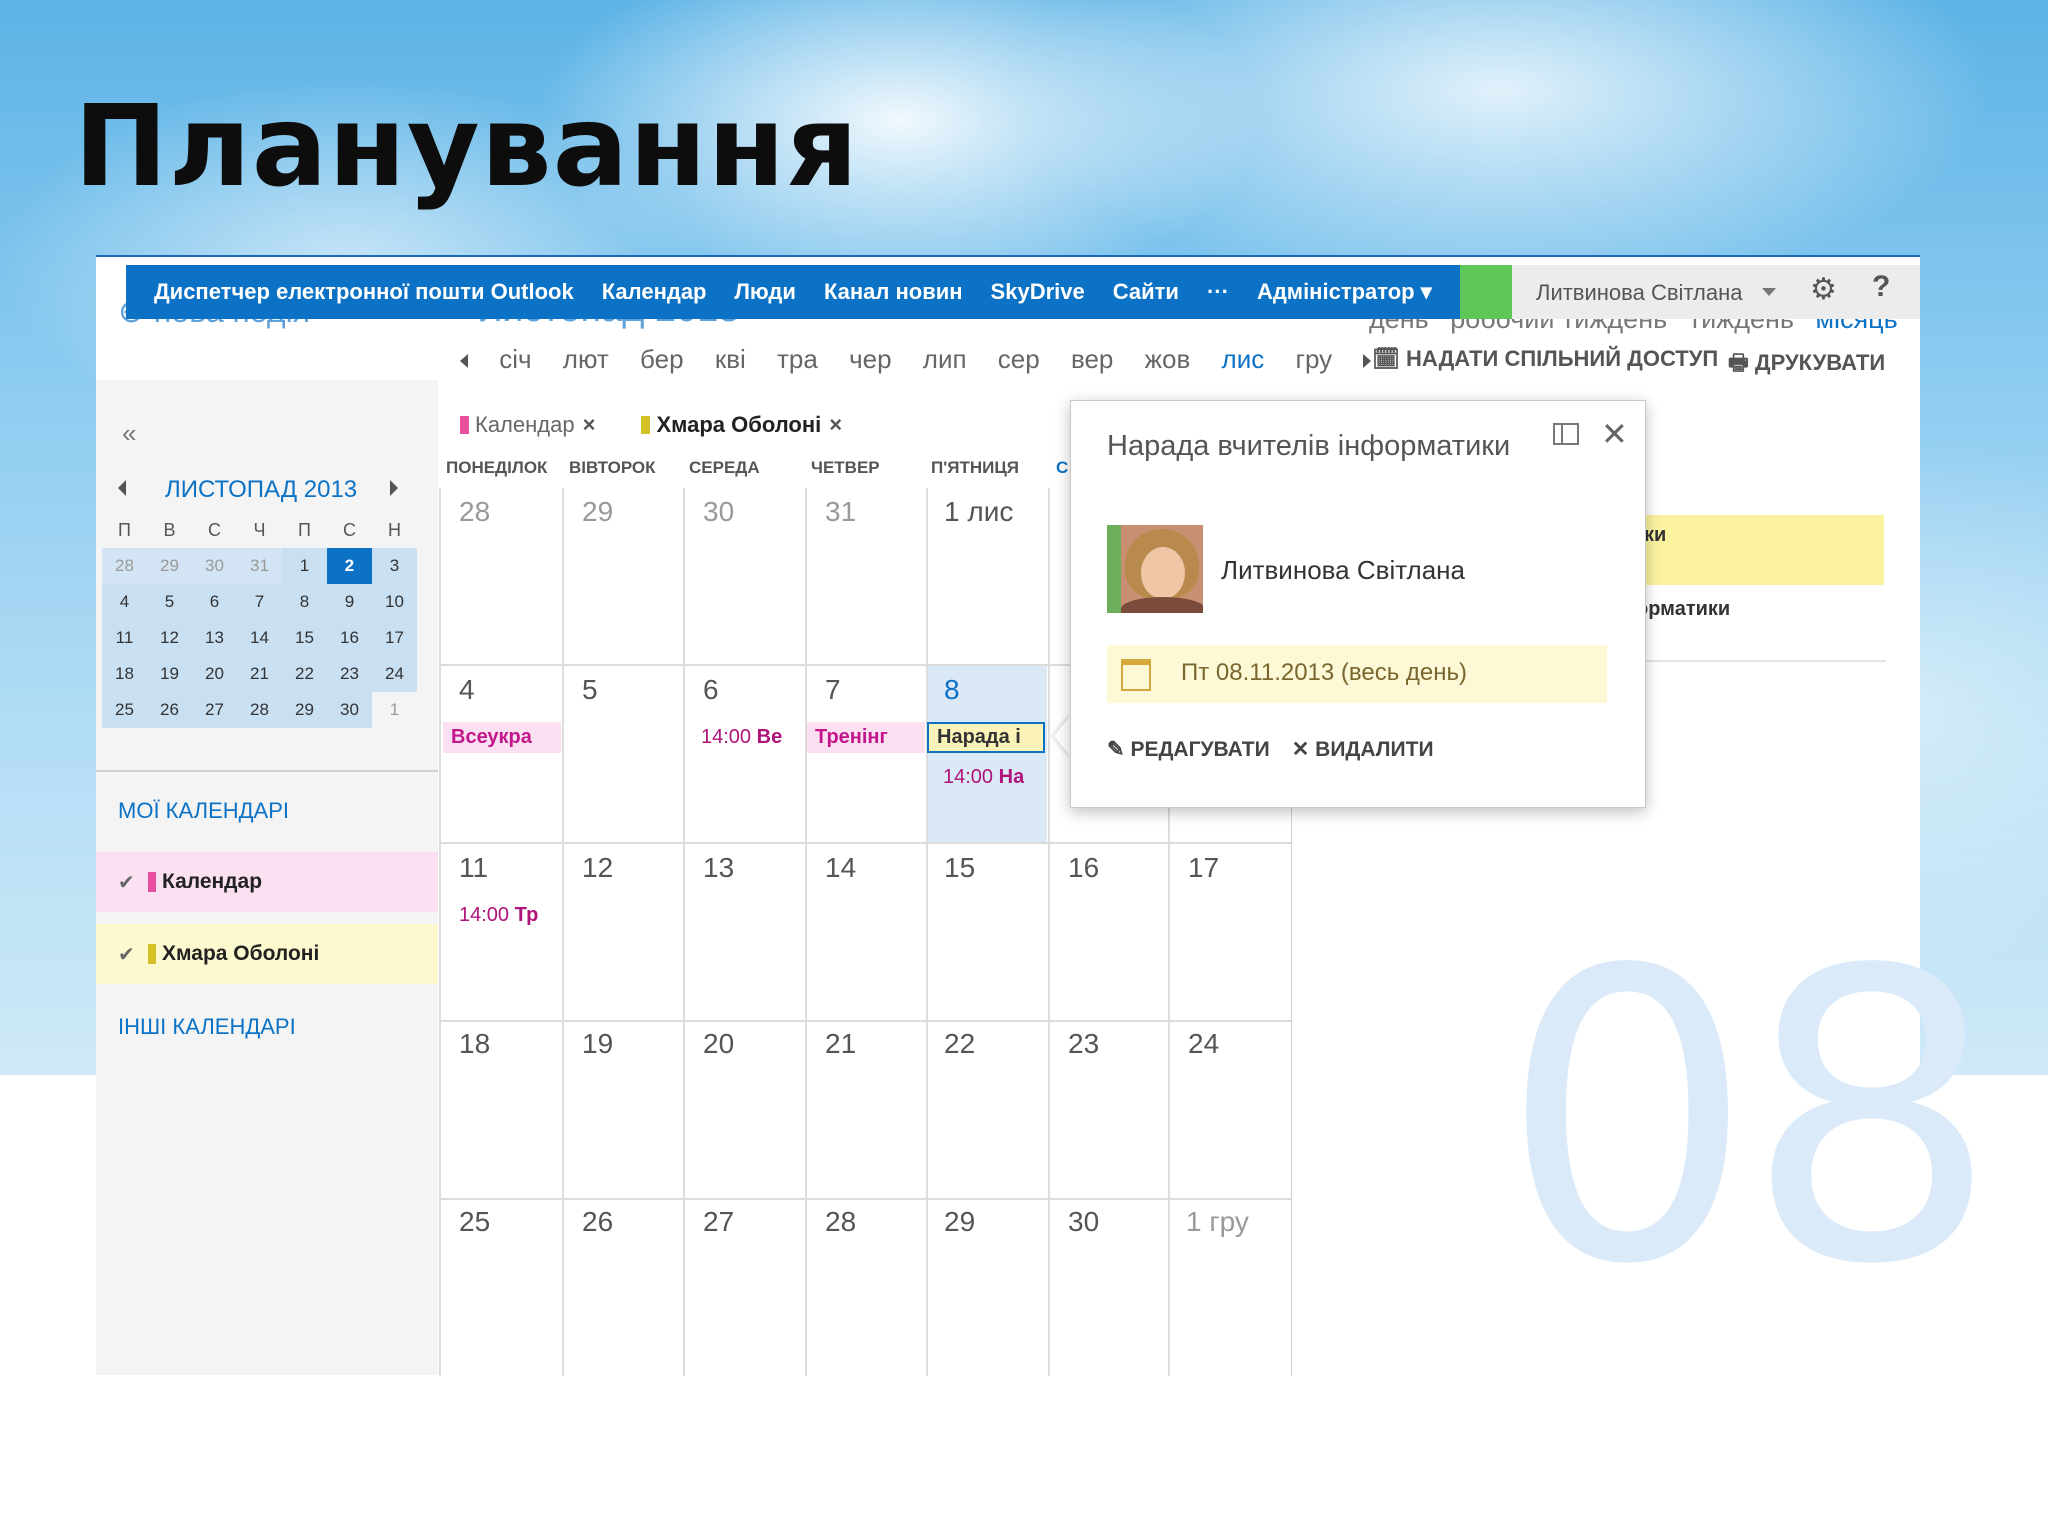 This screenshot has height=1536, width=2048. What do you see at coordinates (1217, 1222) in the screenshot?
I see `day-number: 1 гру` at bounding box center [1217, 1222].